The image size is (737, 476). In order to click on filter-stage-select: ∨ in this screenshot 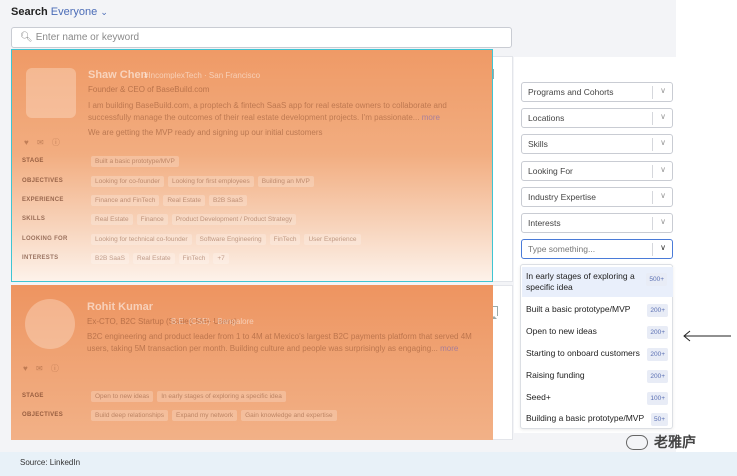, I will do `click(597, 249)`.